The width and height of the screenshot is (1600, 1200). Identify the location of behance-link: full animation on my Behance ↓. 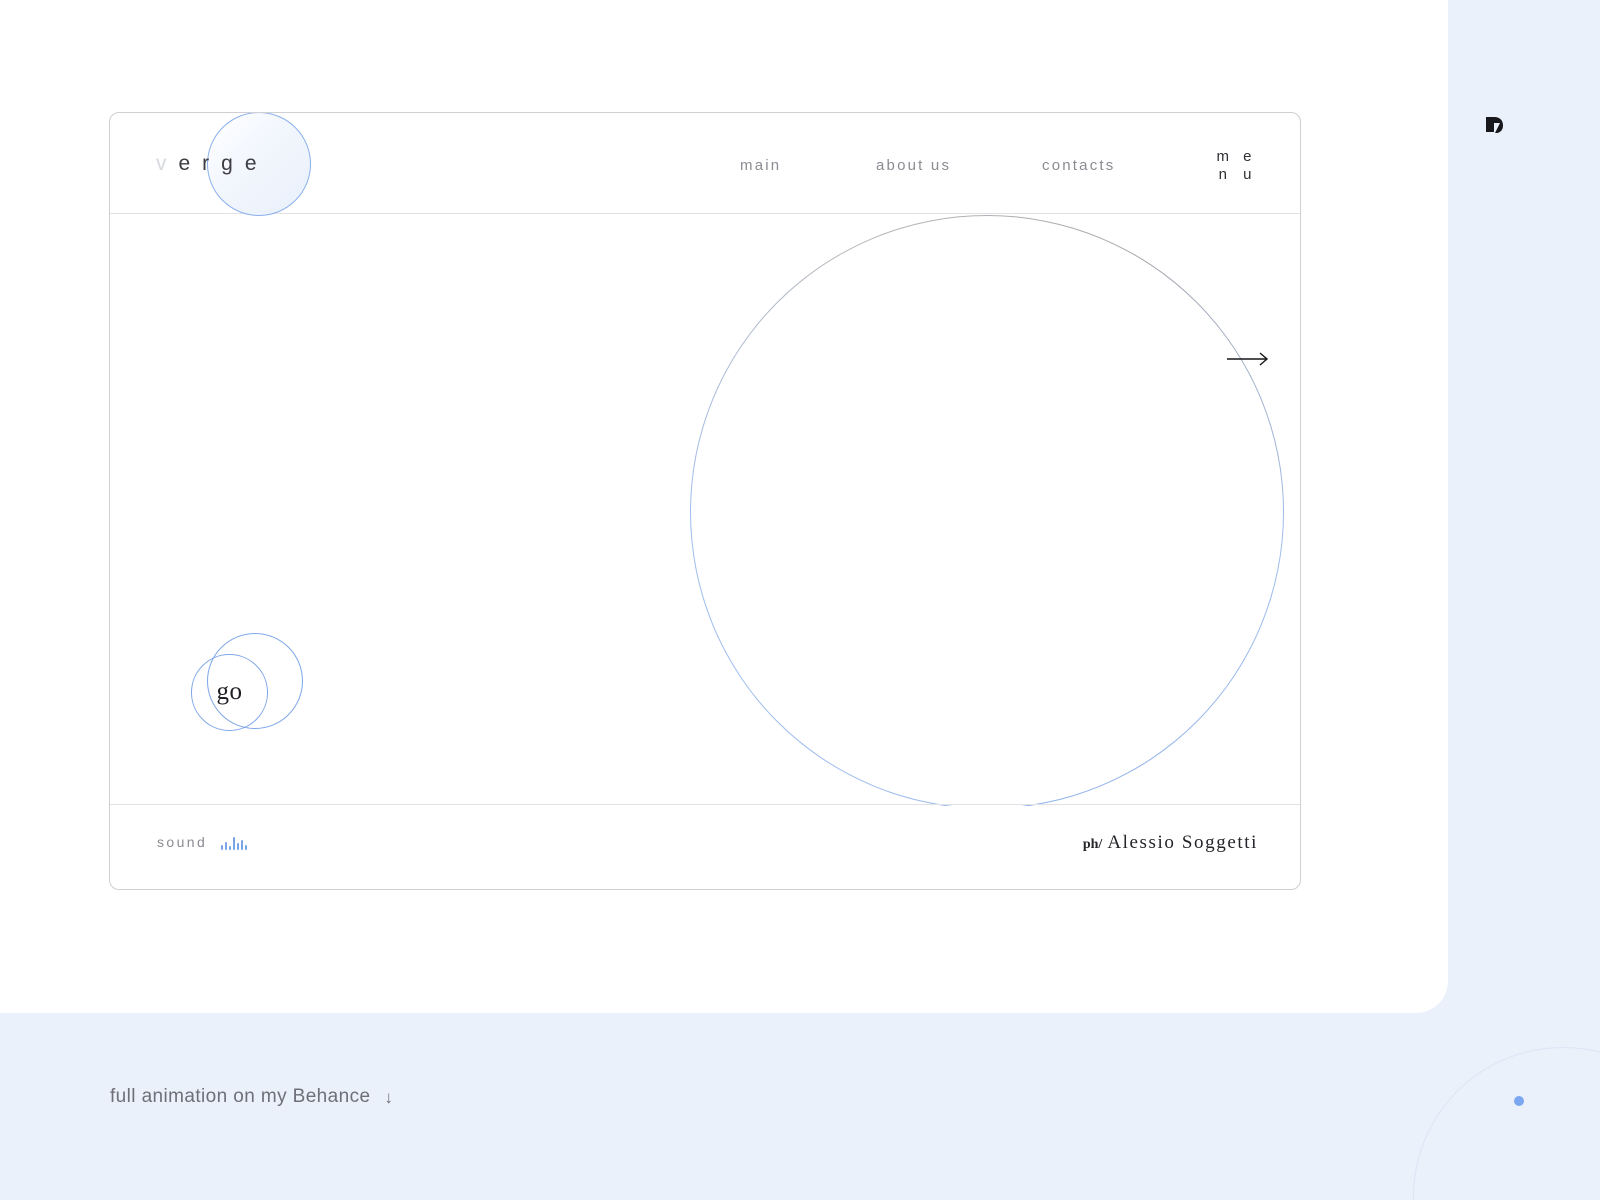
(251, 1097).